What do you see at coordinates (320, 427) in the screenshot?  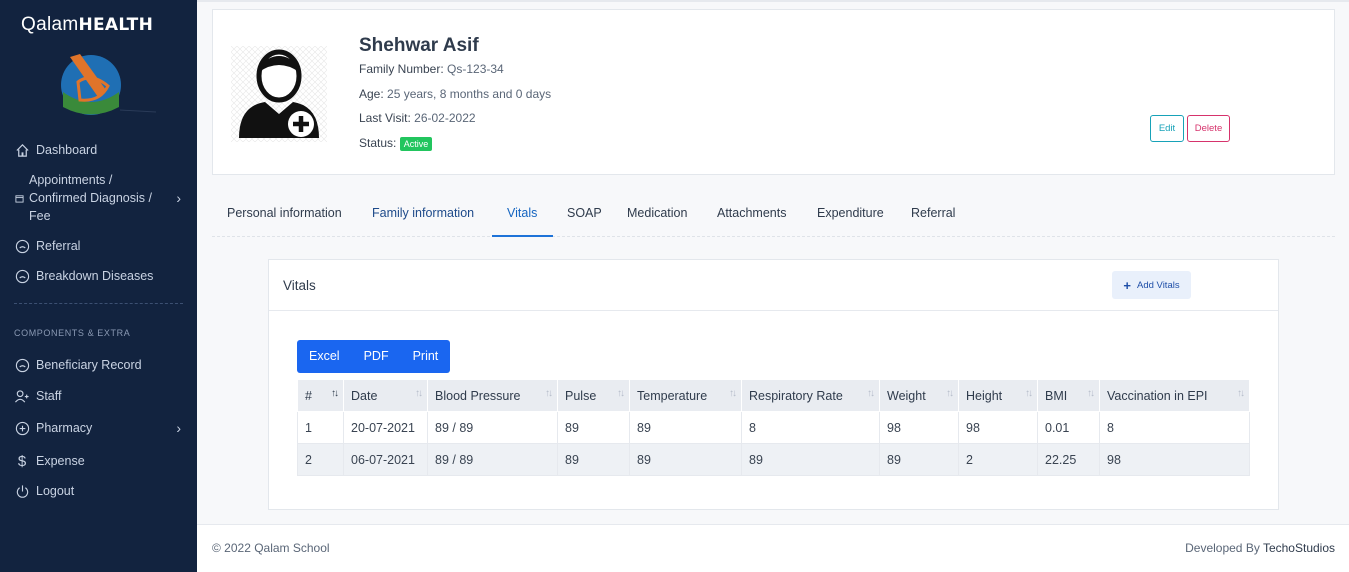 I see `table-cell: 1` at bounding box center [320, 427].